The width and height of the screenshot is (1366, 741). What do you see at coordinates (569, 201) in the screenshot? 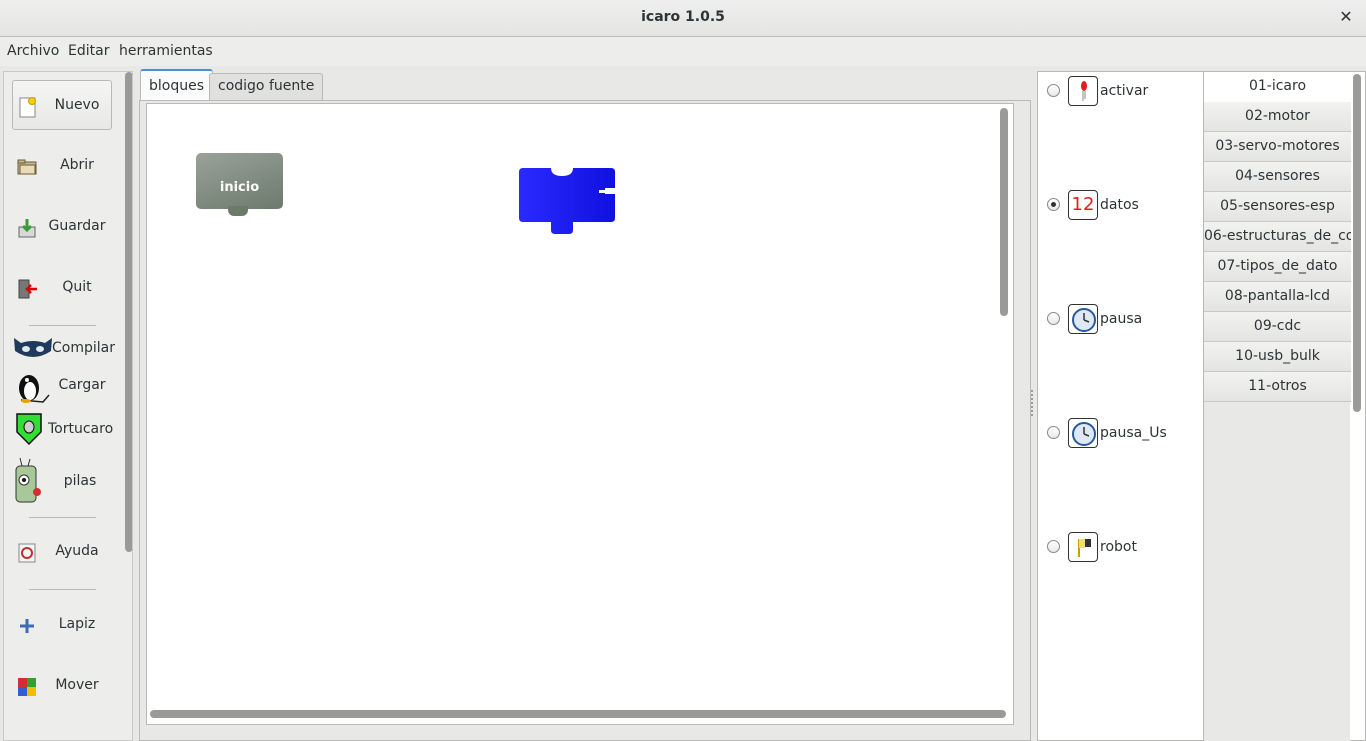
I see `puzzle-block` at bounding box center [569, 201].